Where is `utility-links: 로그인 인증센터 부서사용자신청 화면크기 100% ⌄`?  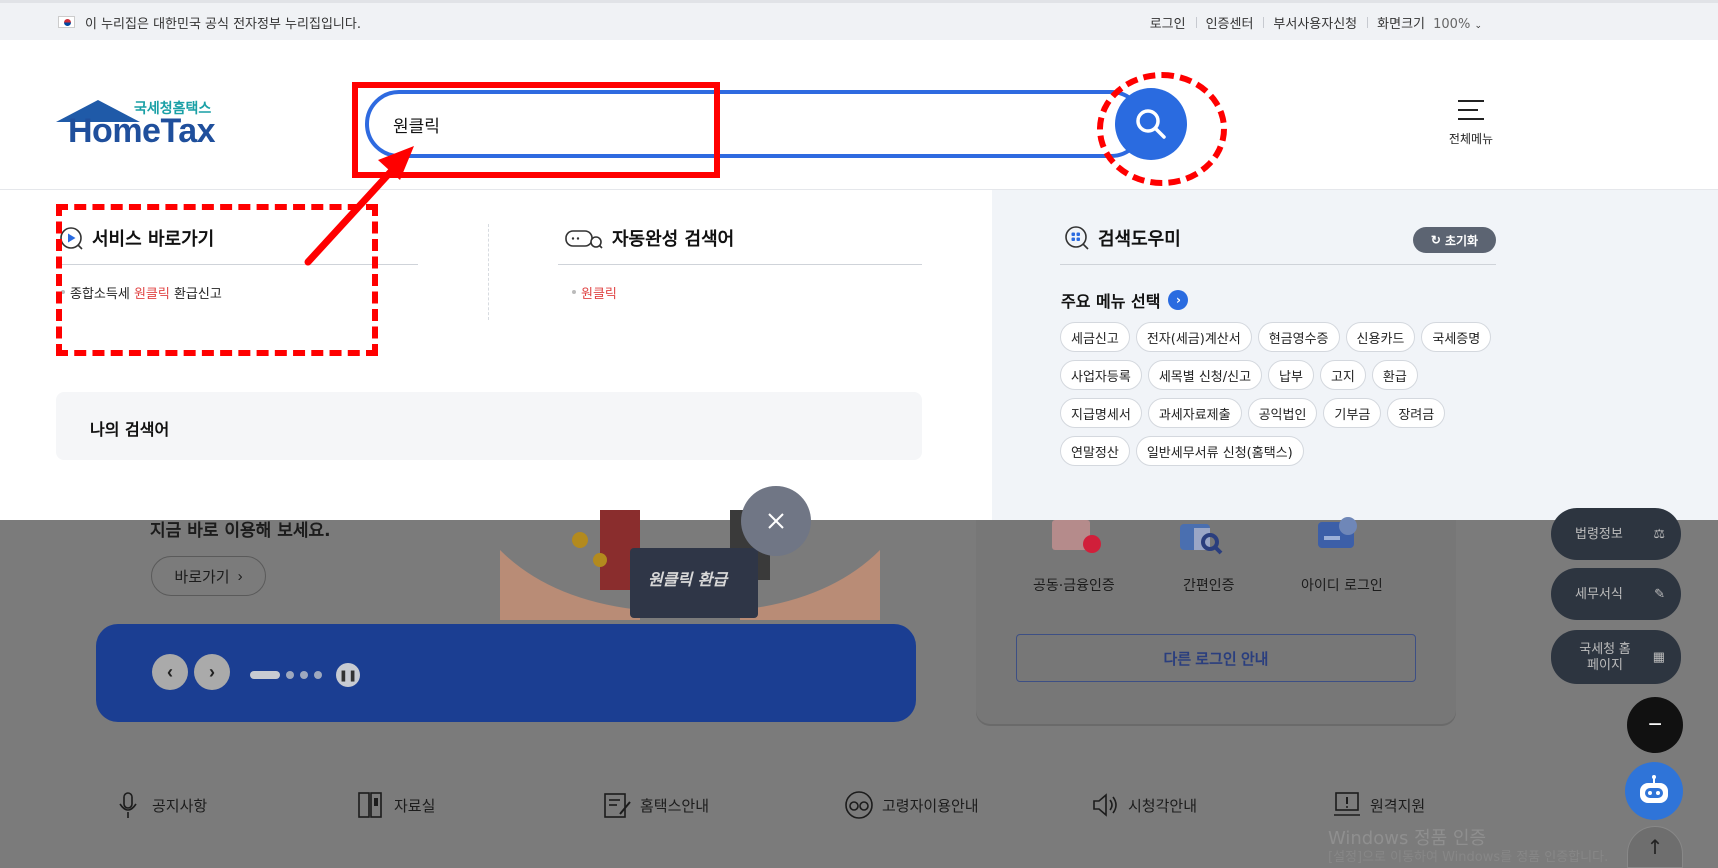
utility-links: 로그인 인증센터 부서사용자신청 화면크기 100% ⌄ is located at coordinates (1316, 22).